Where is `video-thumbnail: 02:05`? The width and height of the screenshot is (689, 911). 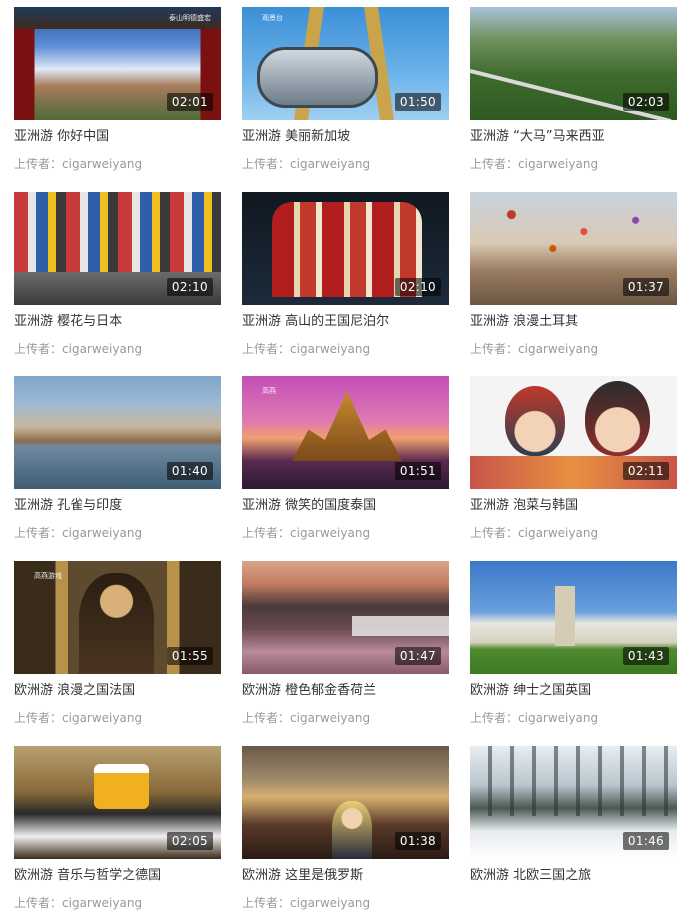
video-thumbnail: 02:05 is located at coordinates (117, 802).